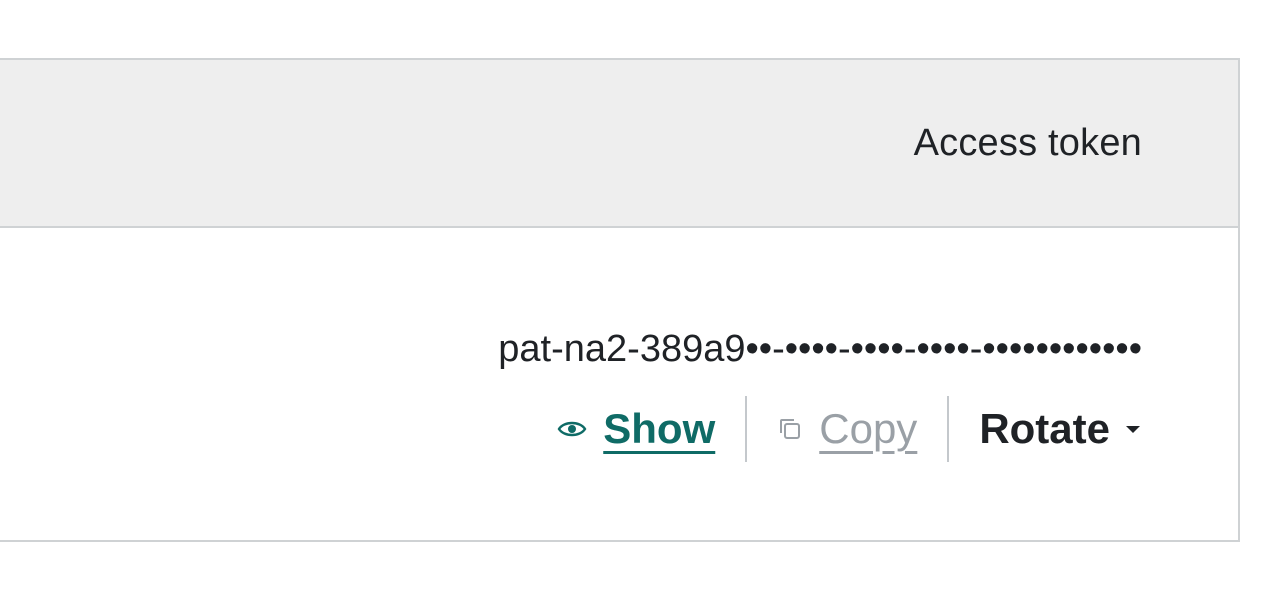 This screenshot has width=1280, height=606. I want to click on copy-icon, so click(790, 429).